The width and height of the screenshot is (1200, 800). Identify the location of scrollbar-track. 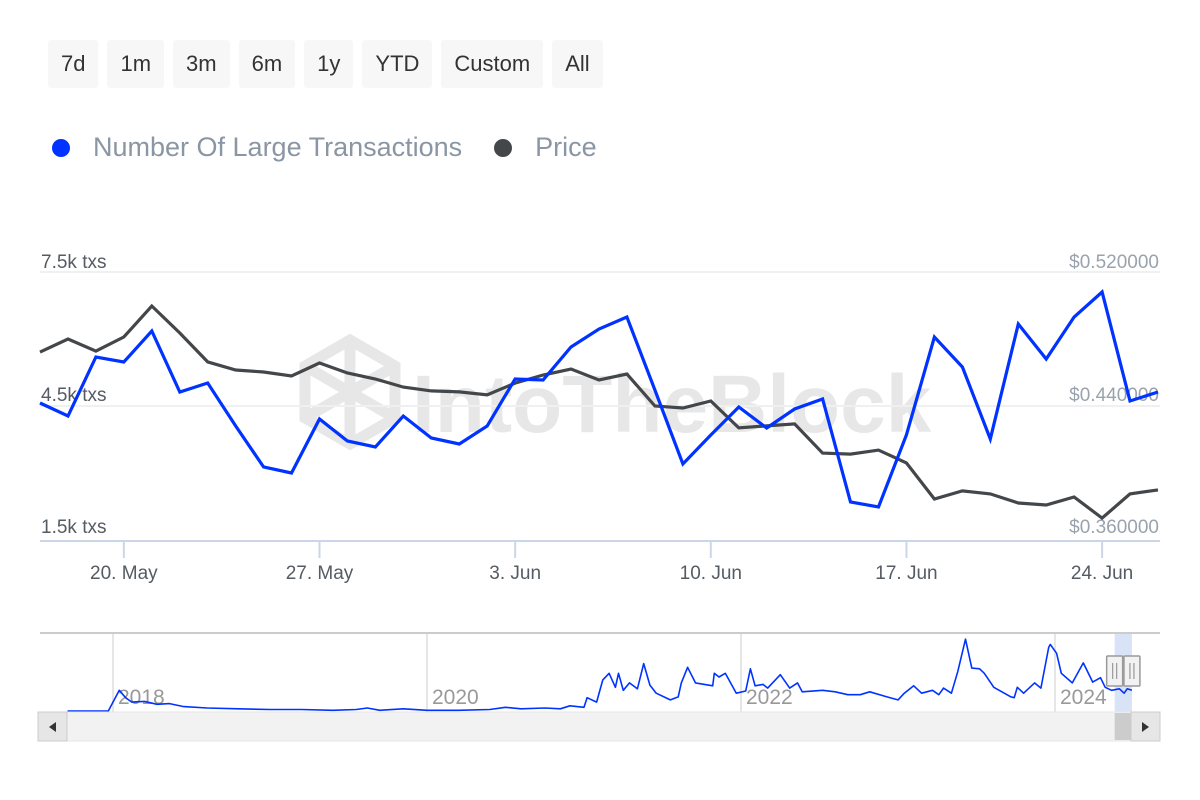
(599, 726).